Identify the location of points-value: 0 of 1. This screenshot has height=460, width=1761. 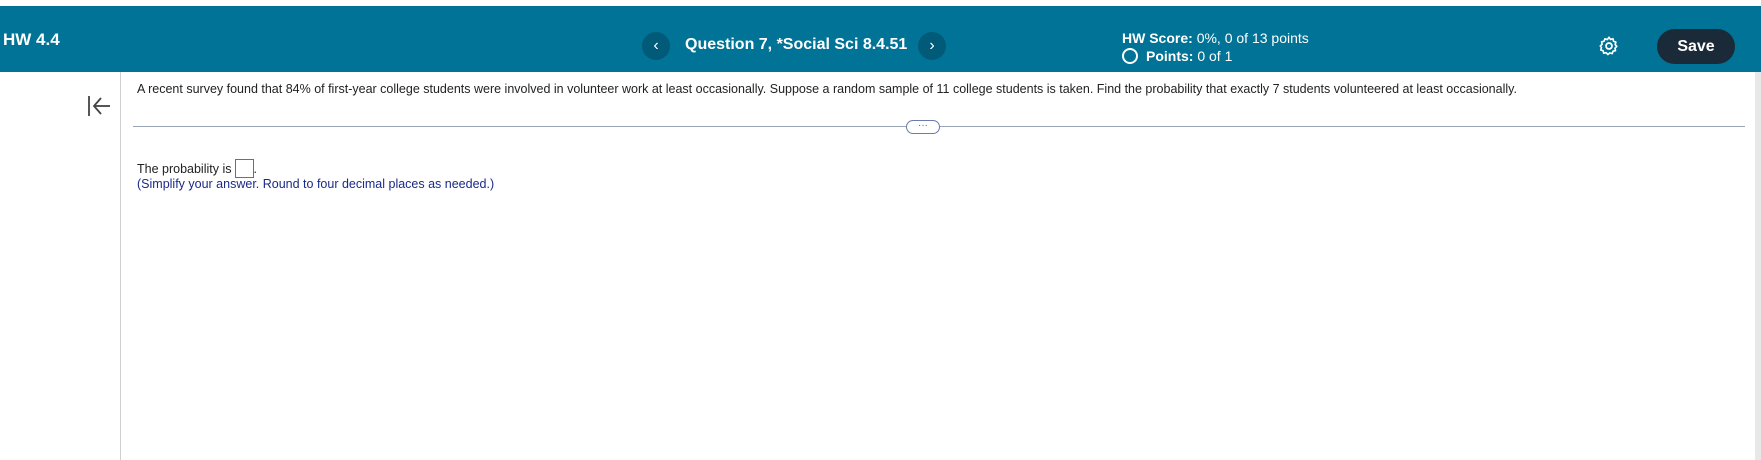
(1215, 56).